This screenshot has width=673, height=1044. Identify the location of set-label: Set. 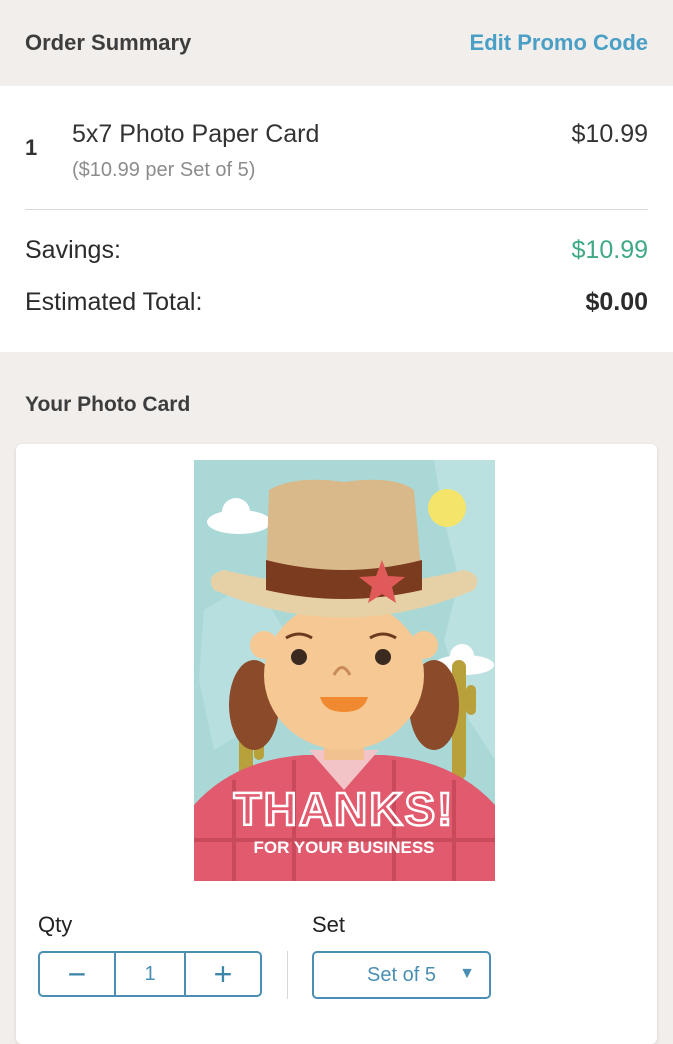
(329, 924).